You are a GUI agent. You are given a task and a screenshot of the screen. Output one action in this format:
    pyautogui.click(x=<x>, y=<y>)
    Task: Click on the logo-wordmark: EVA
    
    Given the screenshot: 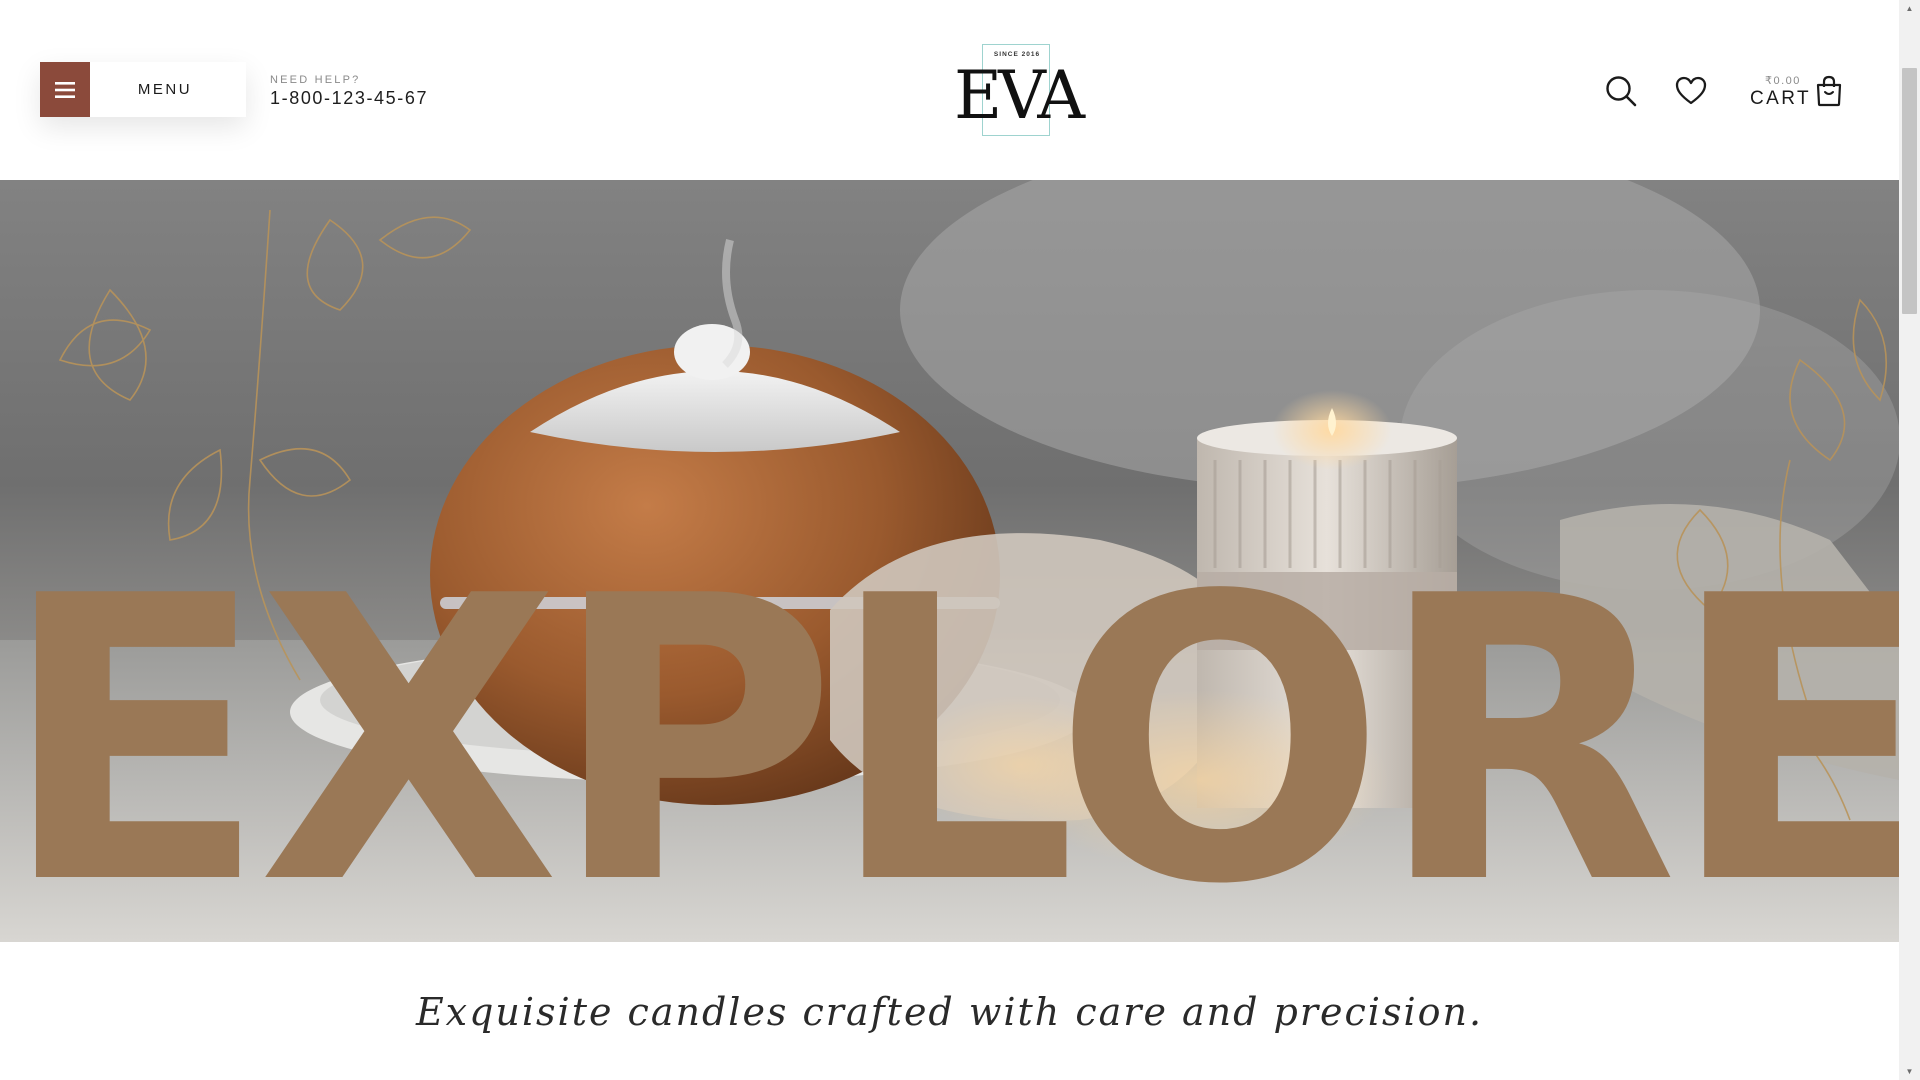 What is the action you would take?
    pyautogui.click(x=1019, y=95)
    